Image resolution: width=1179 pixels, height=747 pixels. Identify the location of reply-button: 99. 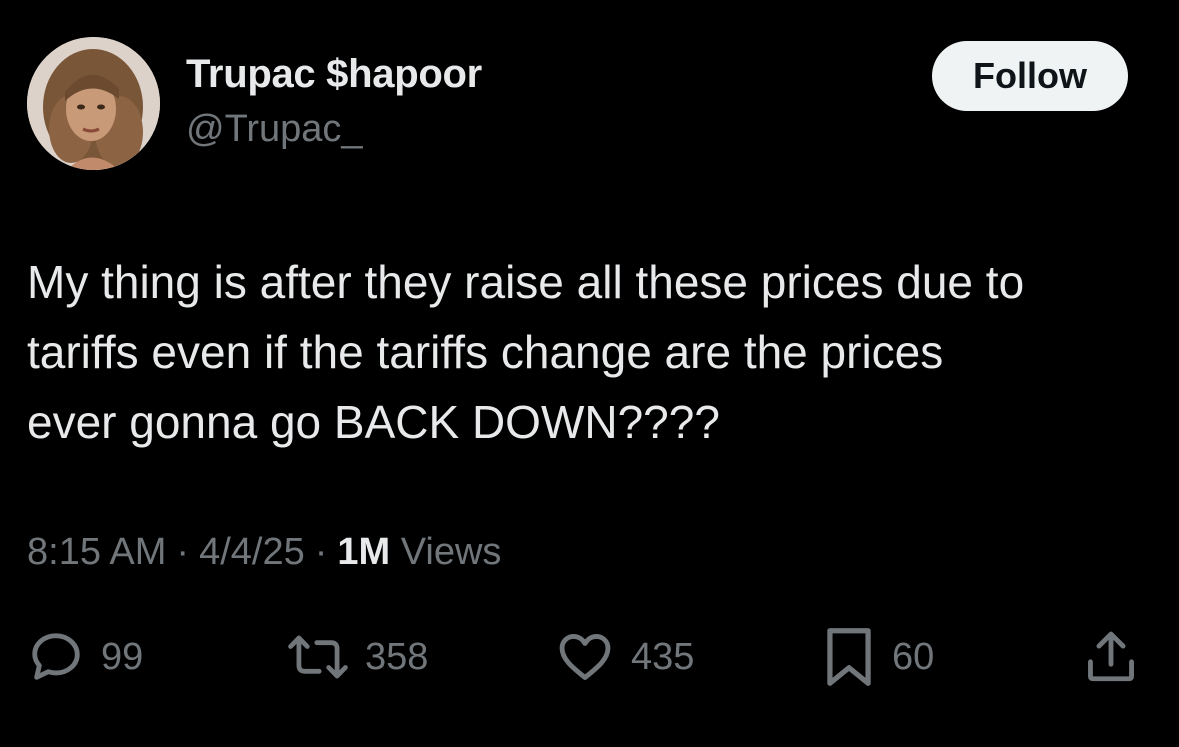
(85, 657).